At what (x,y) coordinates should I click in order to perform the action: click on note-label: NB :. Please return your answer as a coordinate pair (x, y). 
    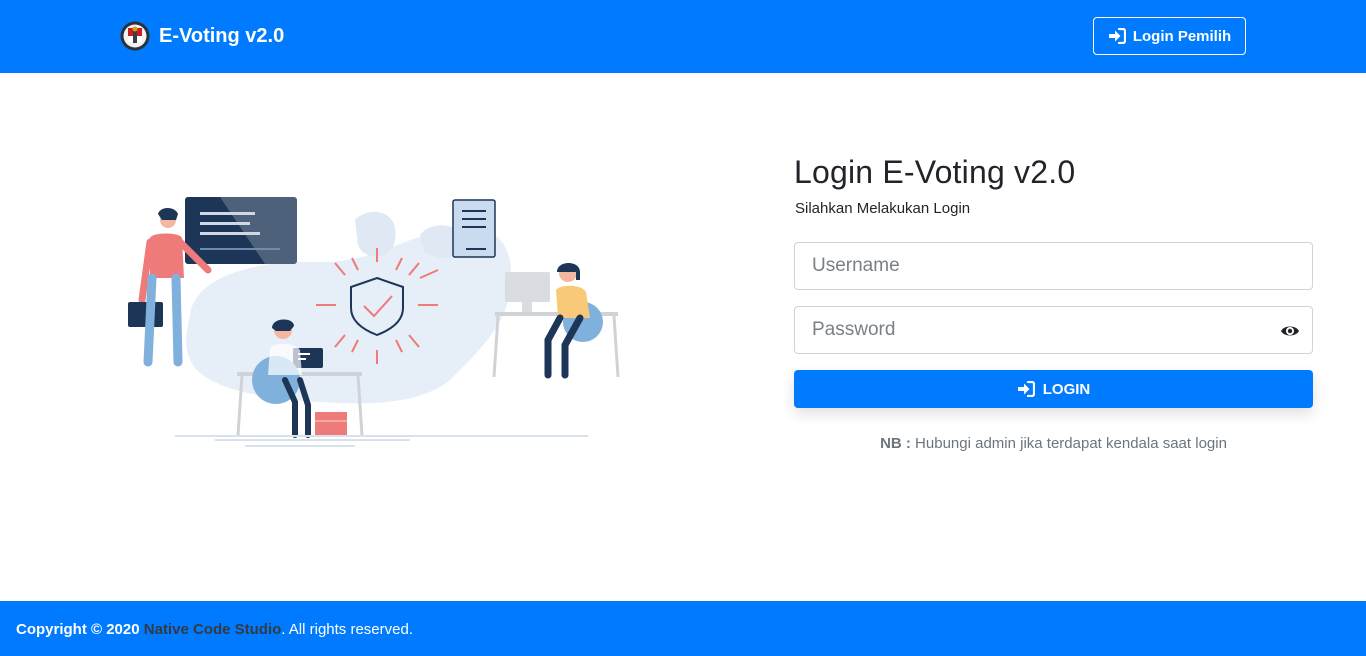
    Looking at the image, I should click on (895, 443).